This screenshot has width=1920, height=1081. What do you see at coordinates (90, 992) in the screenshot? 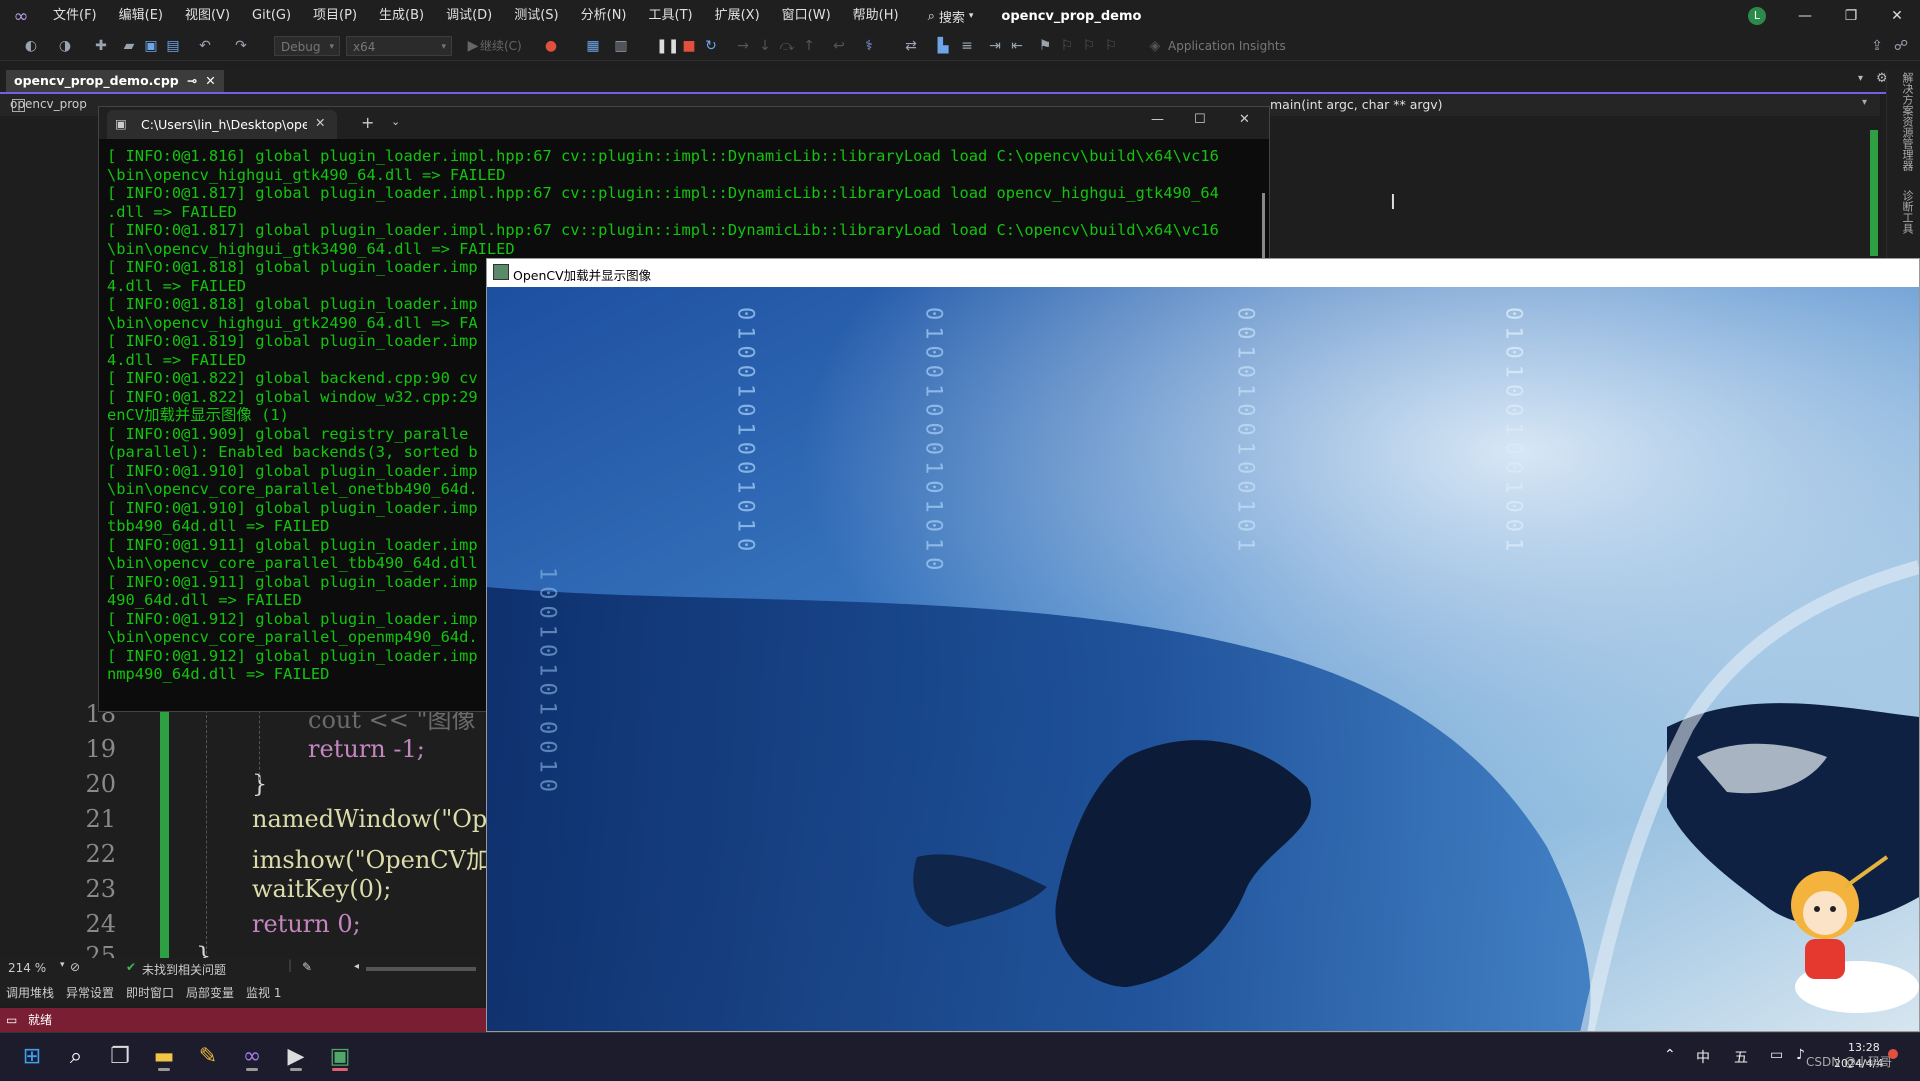
I see `tab-exception-settings: 异常设置` at bounding box center [90, 992].